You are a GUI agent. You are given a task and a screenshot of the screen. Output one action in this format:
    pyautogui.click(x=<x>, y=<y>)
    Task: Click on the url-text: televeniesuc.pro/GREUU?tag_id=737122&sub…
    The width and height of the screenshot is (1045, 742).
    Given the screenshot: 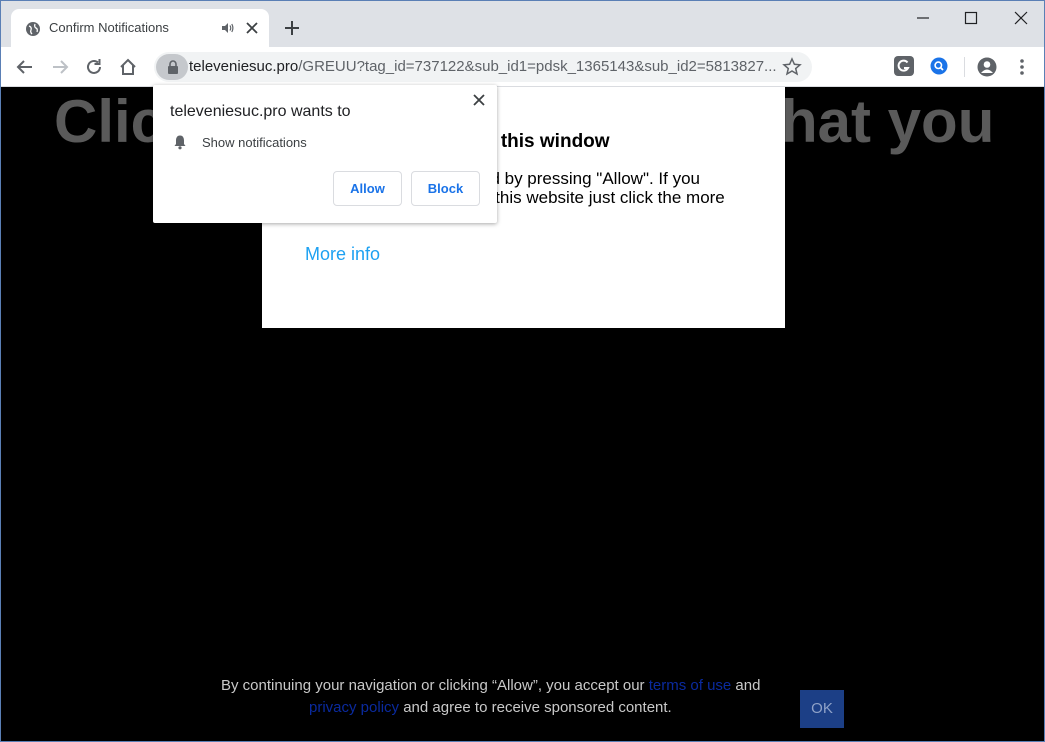 What is the action you would take?
    pyautogui.click(x=483, y=66)
    